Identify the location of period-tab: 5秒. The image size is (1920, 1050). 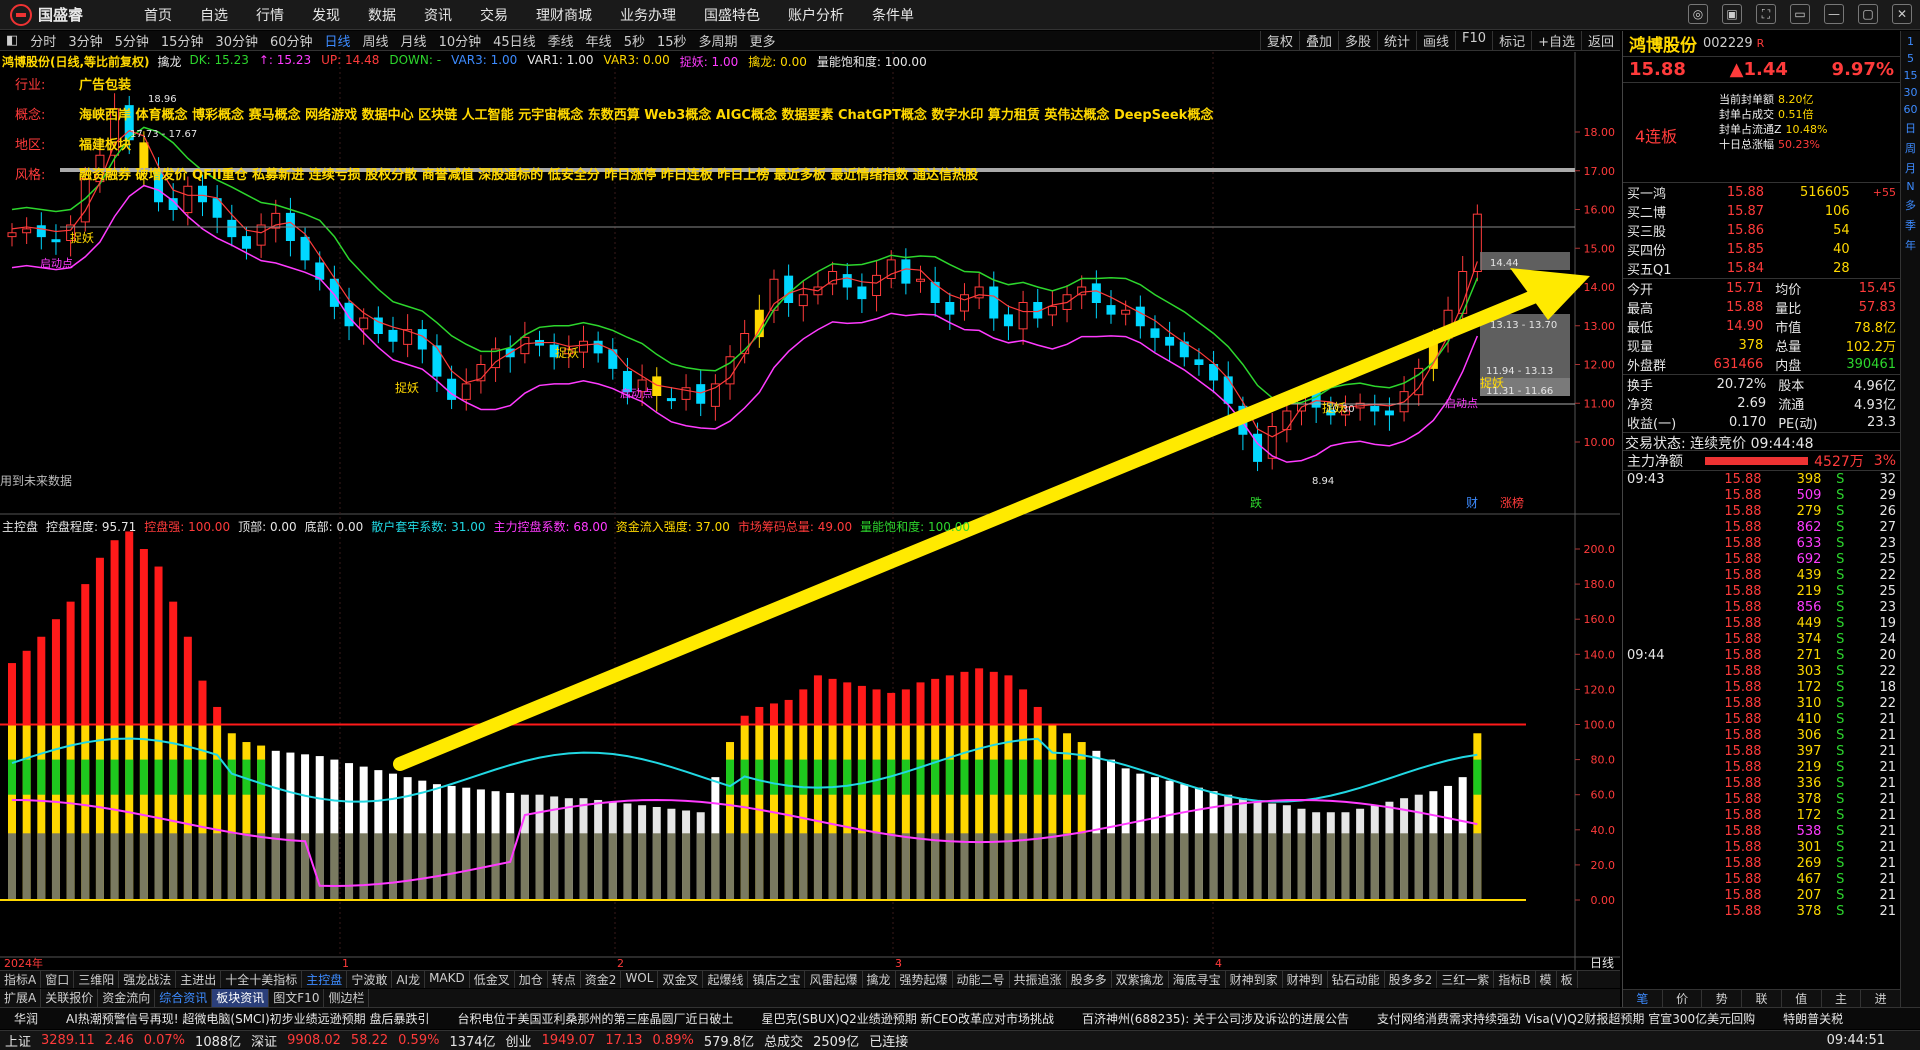
(634, 40).